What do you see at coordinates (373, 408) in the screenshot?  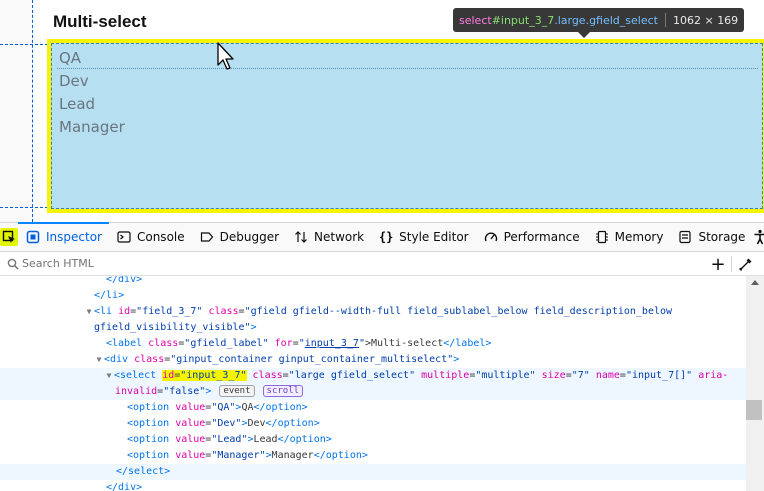 I see `markup-node: <option value="QA">QA</option>` at bounding box center [373, 408].